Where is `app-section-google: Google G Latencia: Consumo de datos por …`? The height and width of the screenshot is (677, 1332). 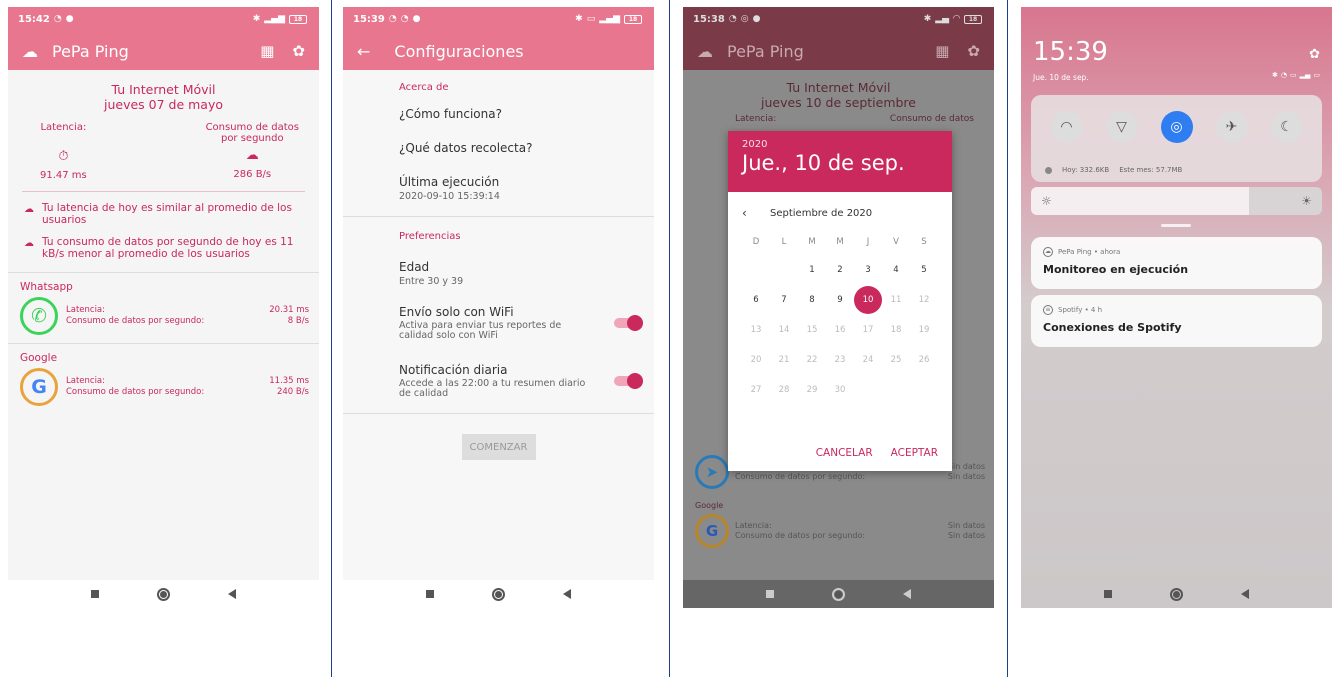 app-section-google: Google G Latencia: Consumo de datos por … is located at coordinates (163, 378).